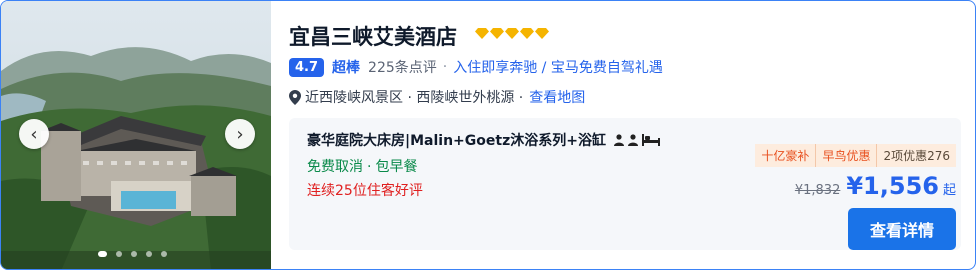 The width and height of the screenshot is (978, 272). Describe the element at coordinates (650, 140) in the screenshot. I see `bed-icon` at that location.